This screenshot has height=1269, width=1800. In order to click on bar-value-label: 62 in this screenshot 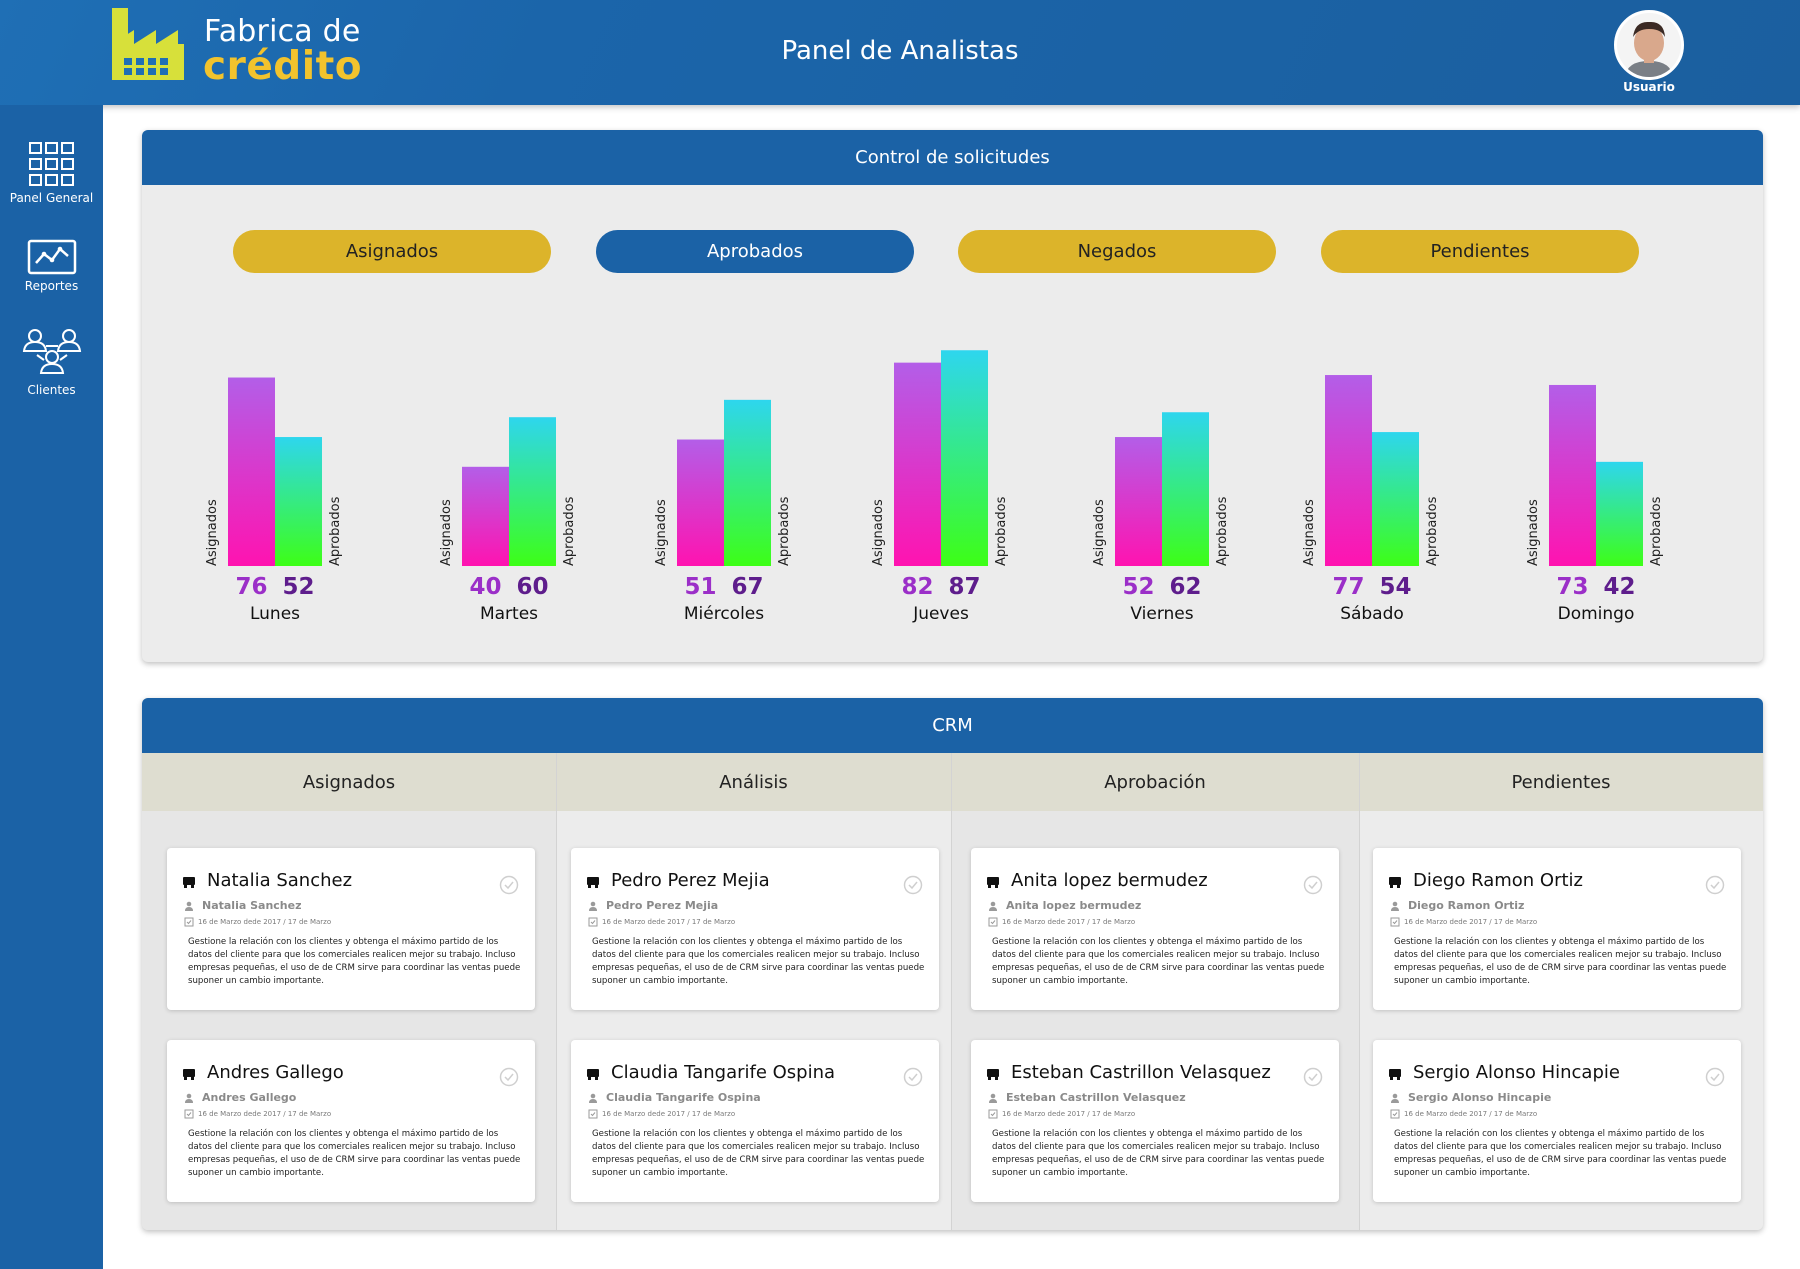, I will do `click(1185, 587)`.